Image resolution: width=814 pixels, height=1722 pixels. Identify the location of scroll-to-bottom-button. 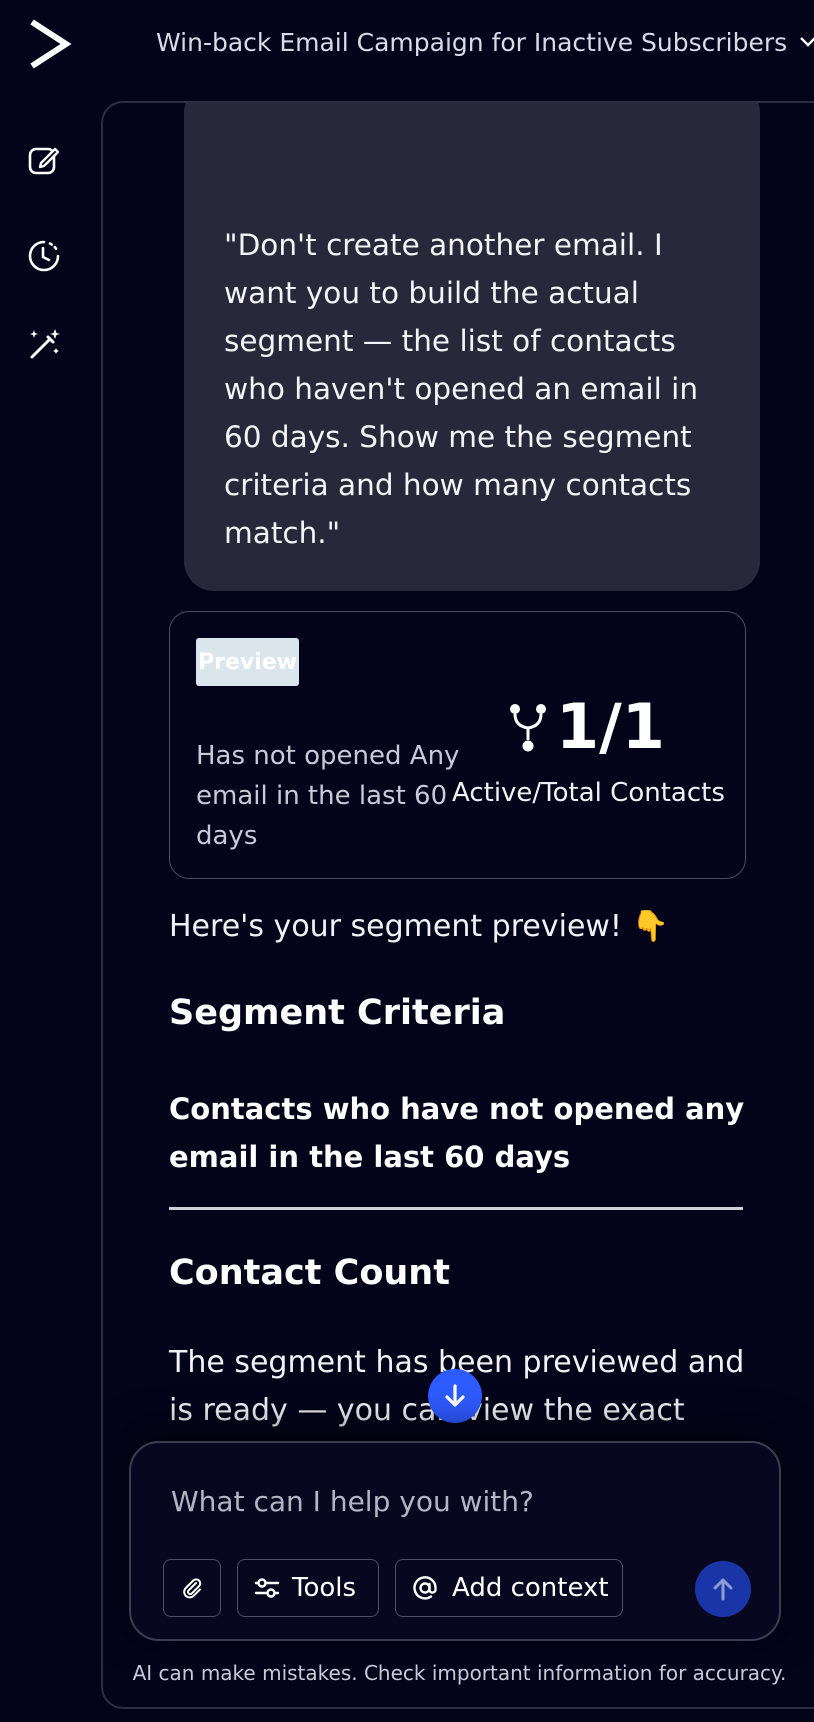
(455, 1396).